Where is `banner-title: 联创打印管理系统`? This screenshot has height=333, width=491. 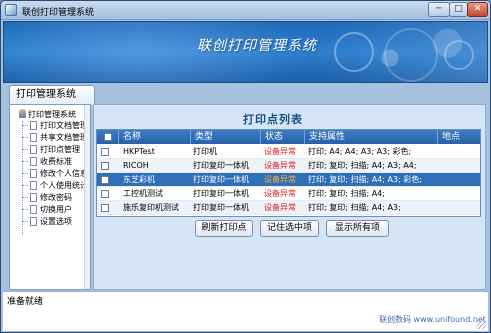 banner-title: 联创打印管理系统 is located at coordinates (257, 46).